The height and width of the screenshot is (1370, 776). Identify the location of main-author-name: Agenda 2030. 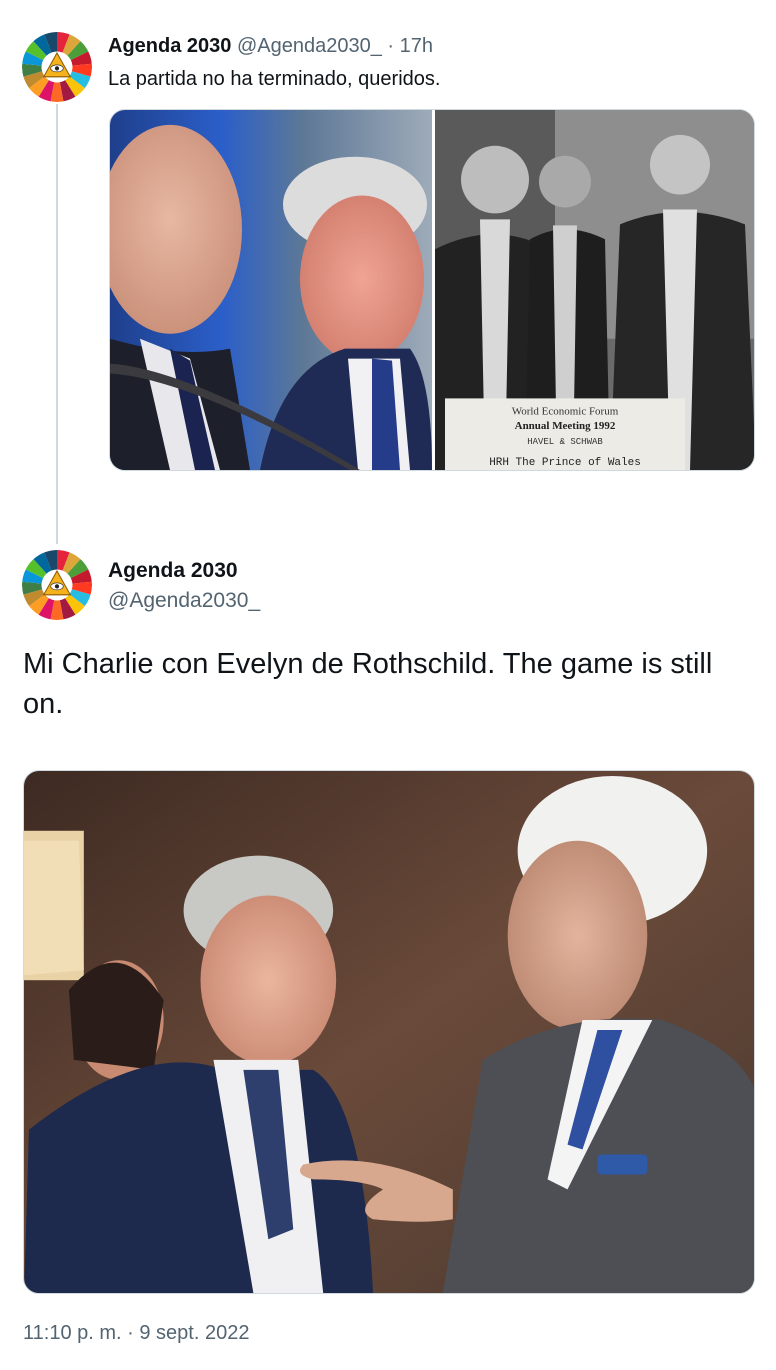
(173, 571).